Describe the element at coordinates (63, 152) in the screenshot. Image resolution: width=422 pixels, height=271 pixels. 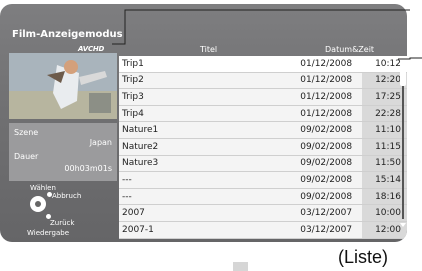
I see `scene-info-panel: Szene Japan Dauer 00h03m01s` at that location.